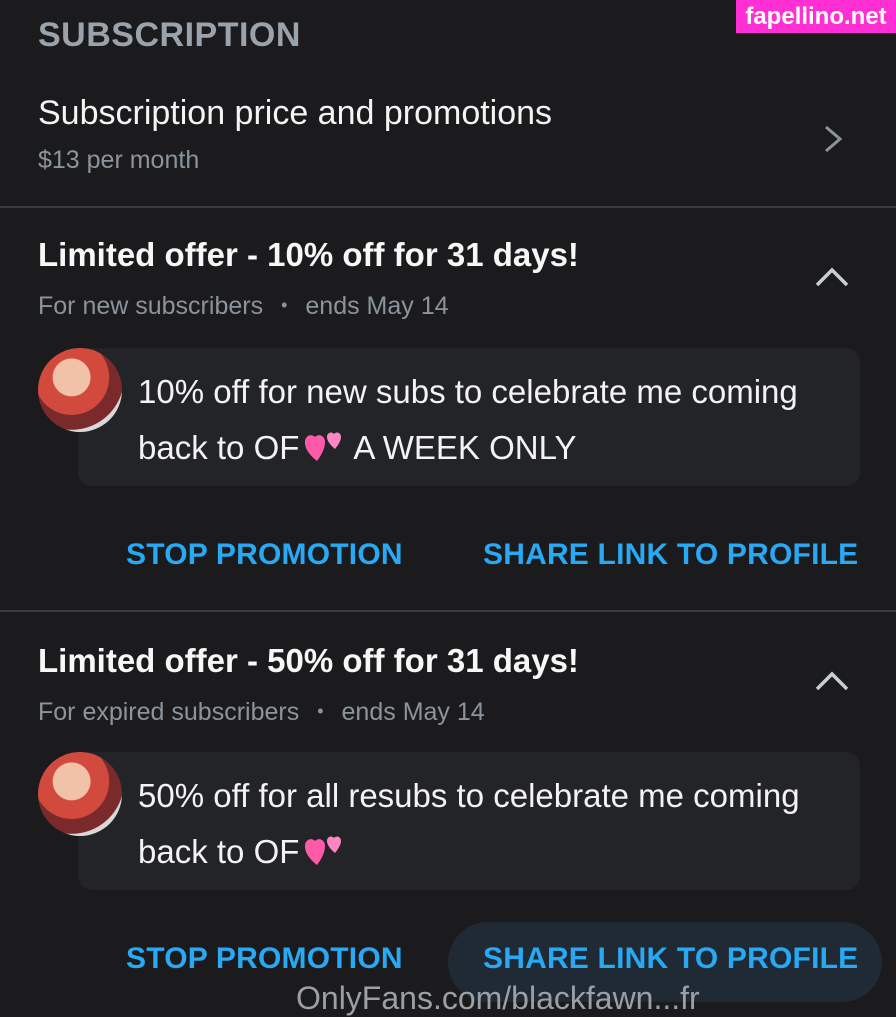 The height and width of the screenshot is (1017, 896). I want to click on chevron-right-icon, so click(834, 139).